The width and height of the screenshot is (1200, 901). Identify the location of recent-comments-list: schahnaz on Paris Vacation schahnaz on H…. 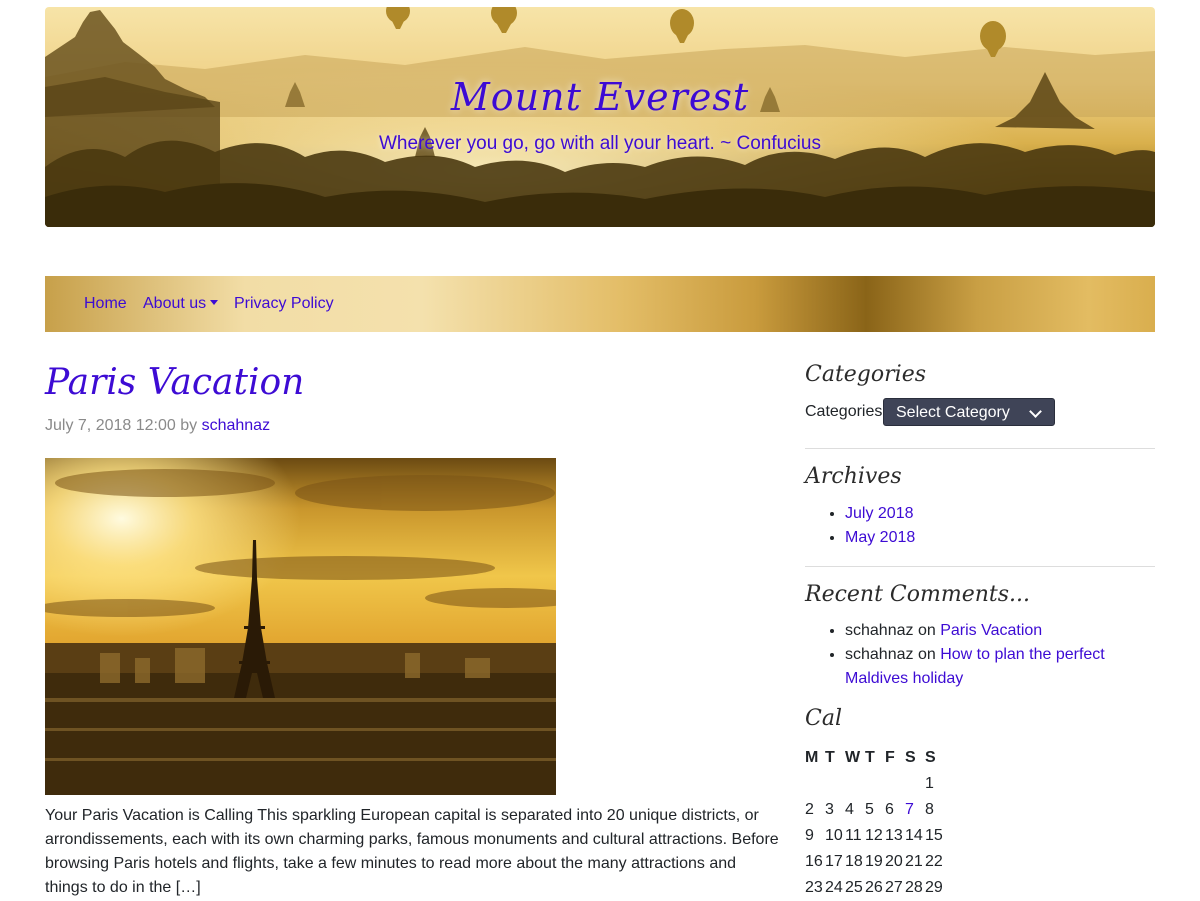
(980, 655).